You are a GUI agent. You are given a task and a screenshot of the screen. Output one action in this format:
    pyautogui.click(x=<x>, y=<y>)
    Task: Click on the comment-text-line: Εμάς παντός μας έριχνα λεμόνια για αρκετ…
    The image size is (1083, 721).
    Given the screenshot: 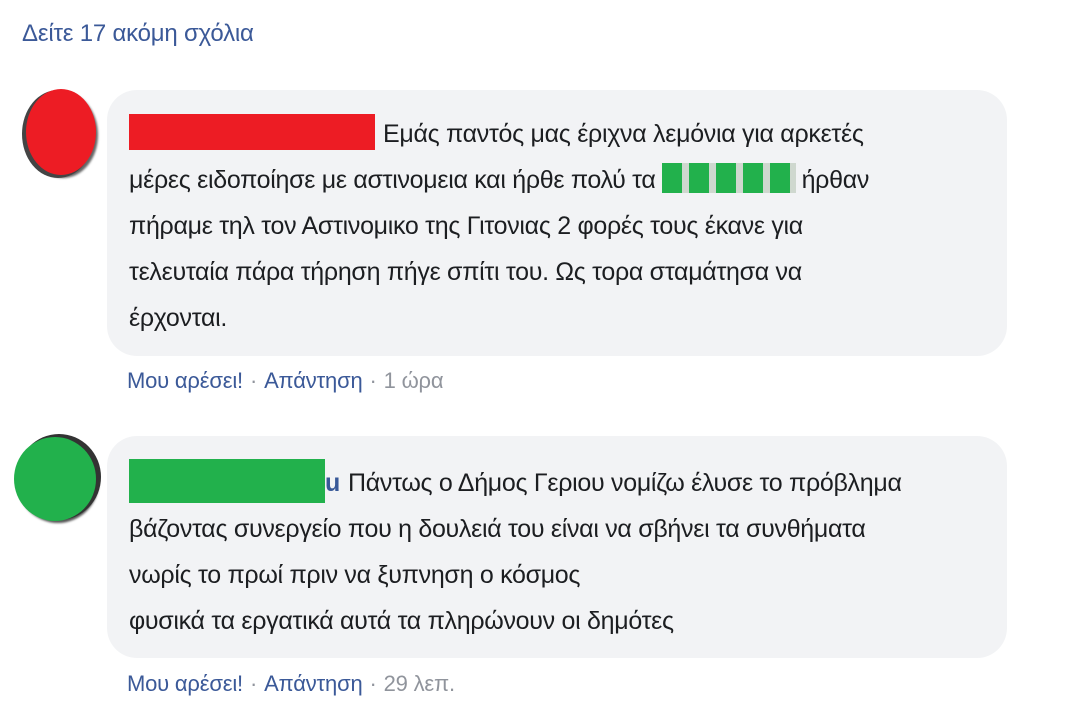 What is the action you would take?
    pyautogui.click(x=623, y=134)
    